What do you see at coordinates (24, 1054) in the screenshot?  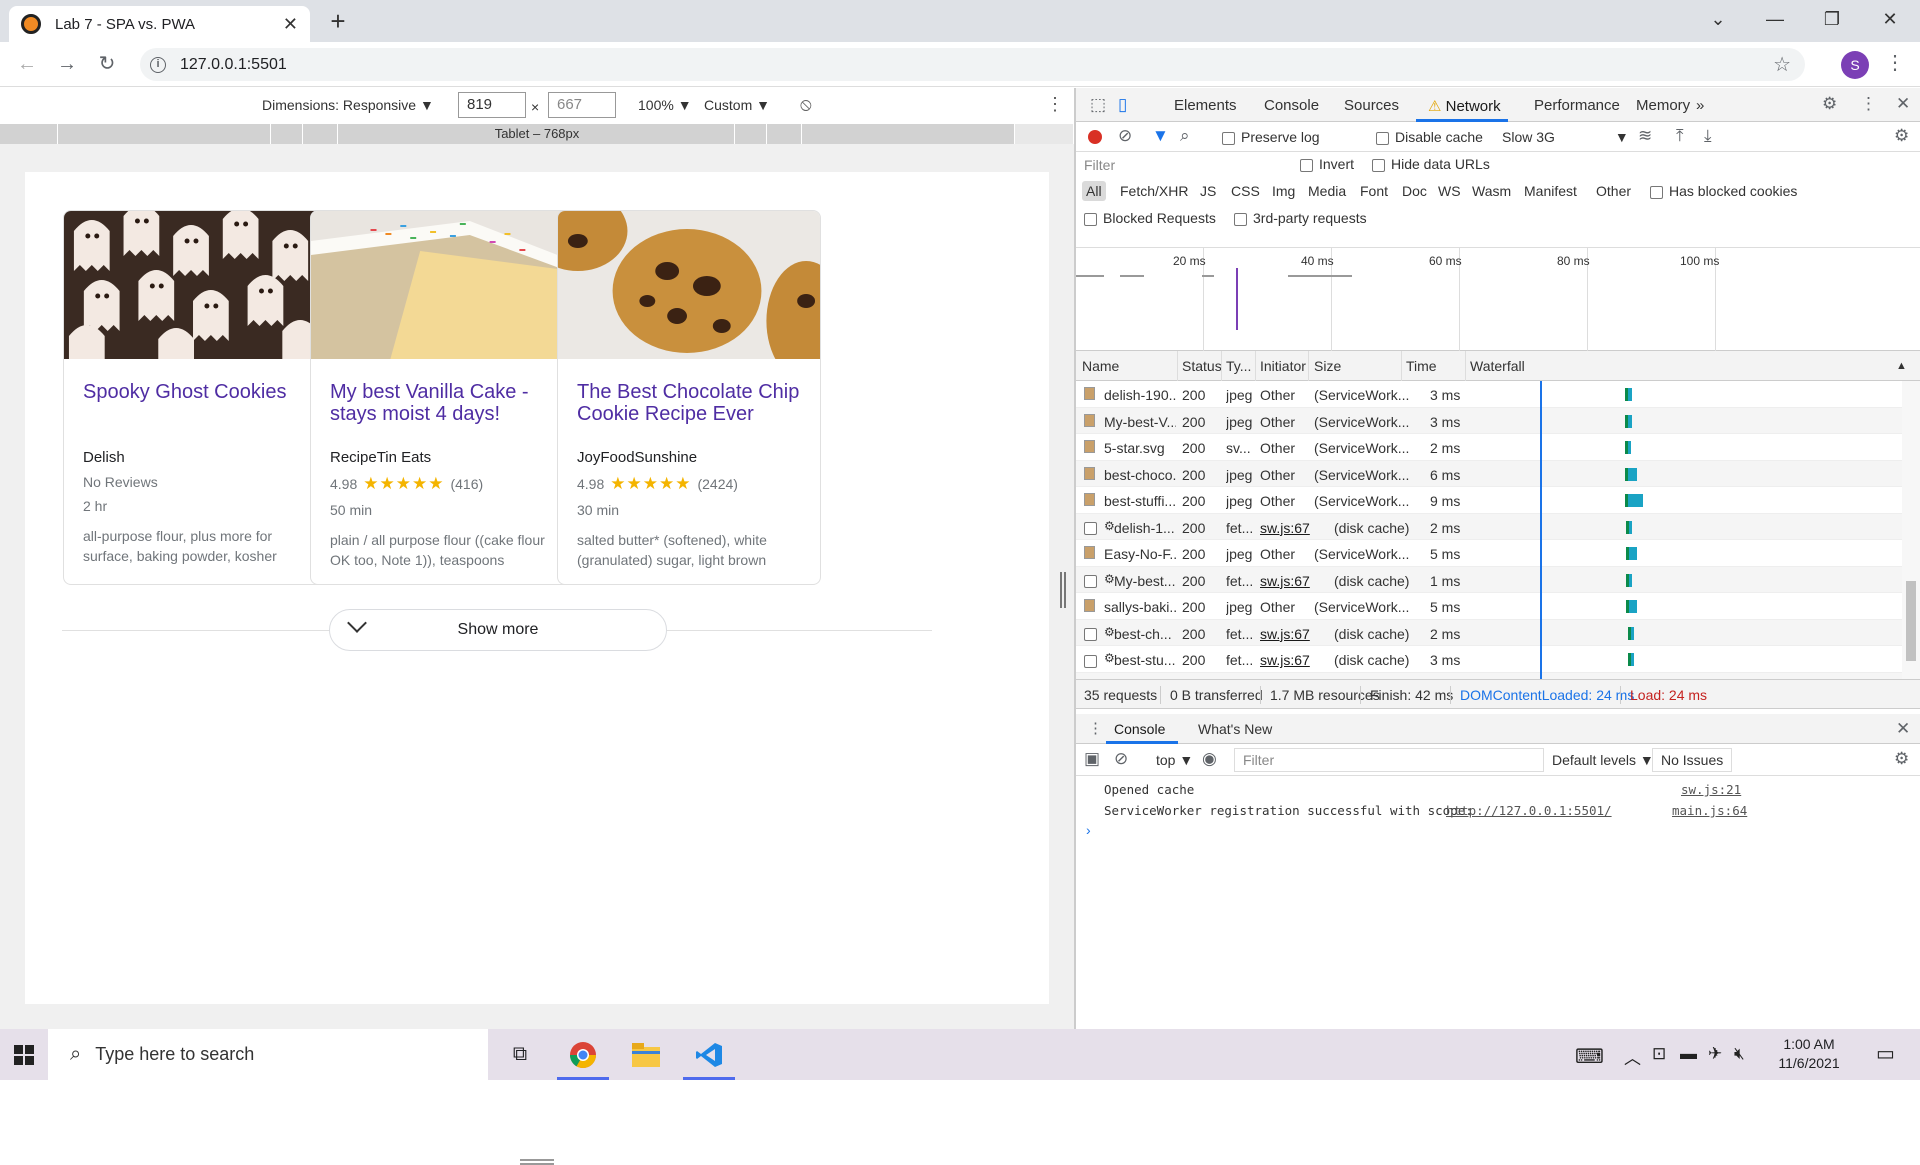 I see `windows-start-icon` at bounding box center [24, 1054].